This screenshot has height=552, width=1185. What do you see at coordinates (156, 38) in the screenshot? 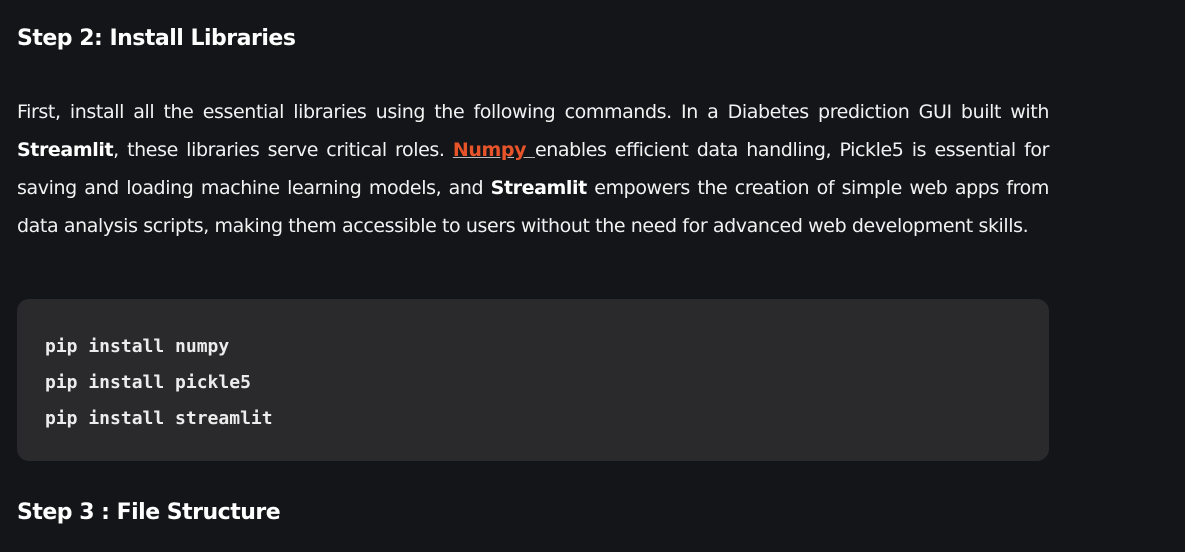
I see `step-2-heading: Step 2: Install Libraries` at bounding box center [156, 38].